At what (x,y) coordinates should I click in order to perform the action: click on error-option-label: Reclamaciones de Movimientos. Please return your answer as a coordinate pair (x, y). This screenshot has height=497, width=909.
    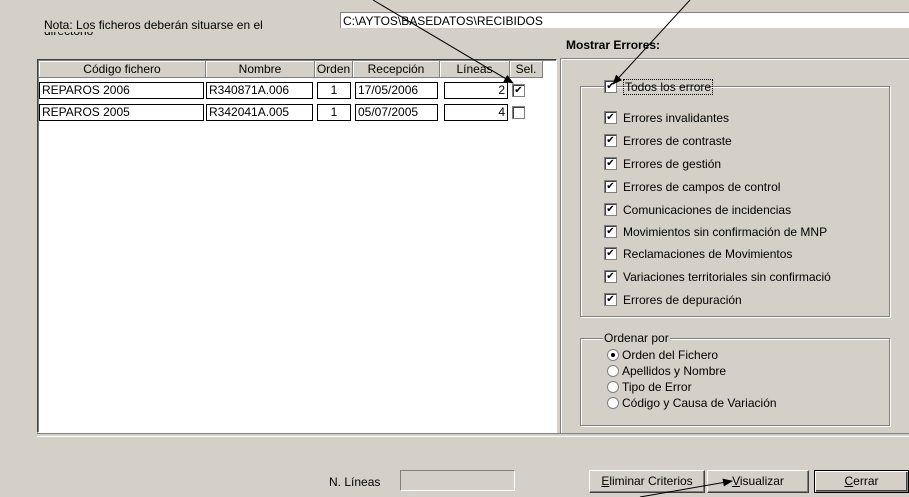
    Looking at the image, I should click on (707, 254).